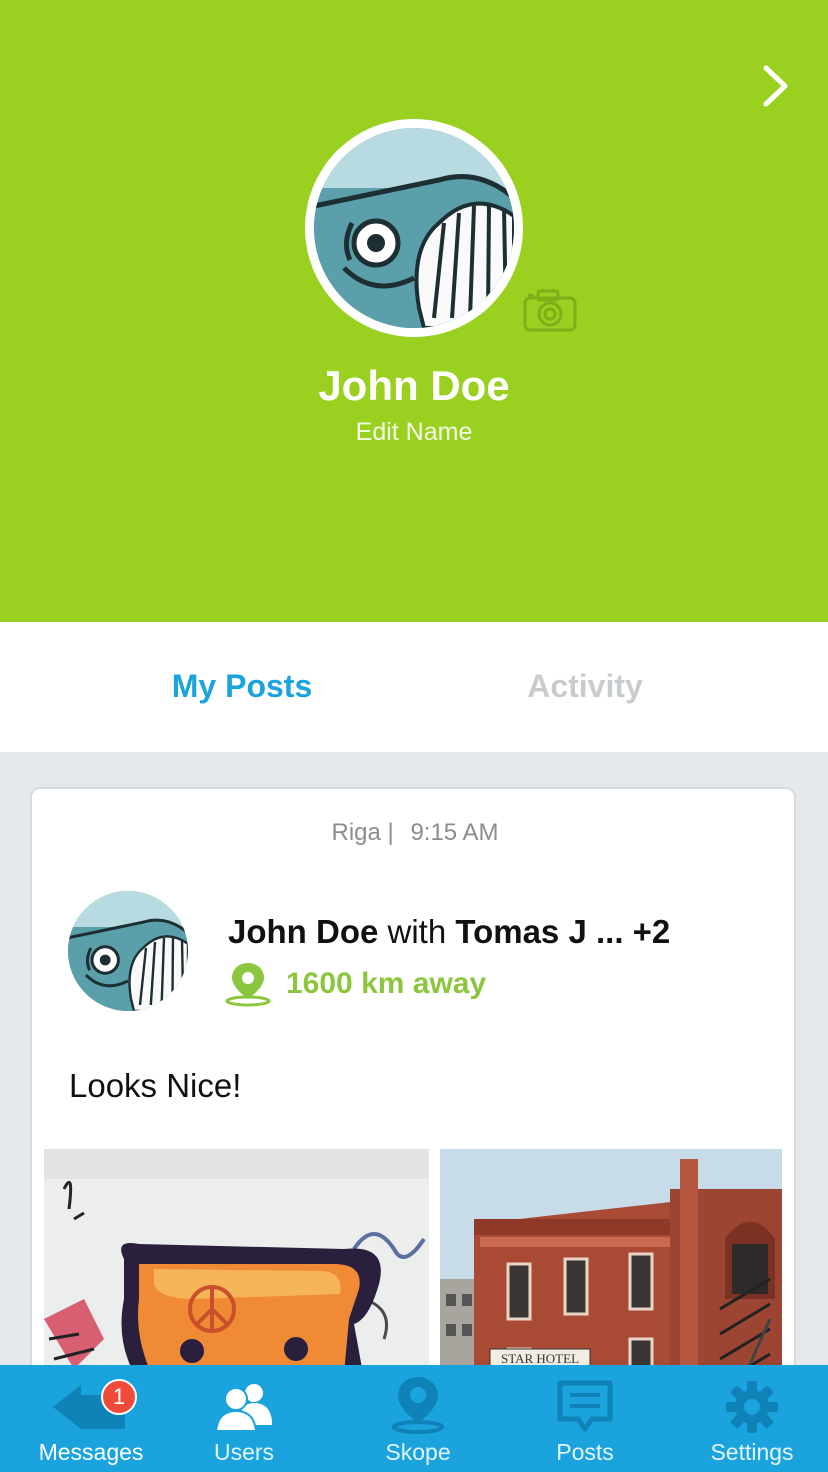 The height and width of the screenshot is (1472, 828). I want to click on tab-messages: 1 Messages, so click(91, 1418).